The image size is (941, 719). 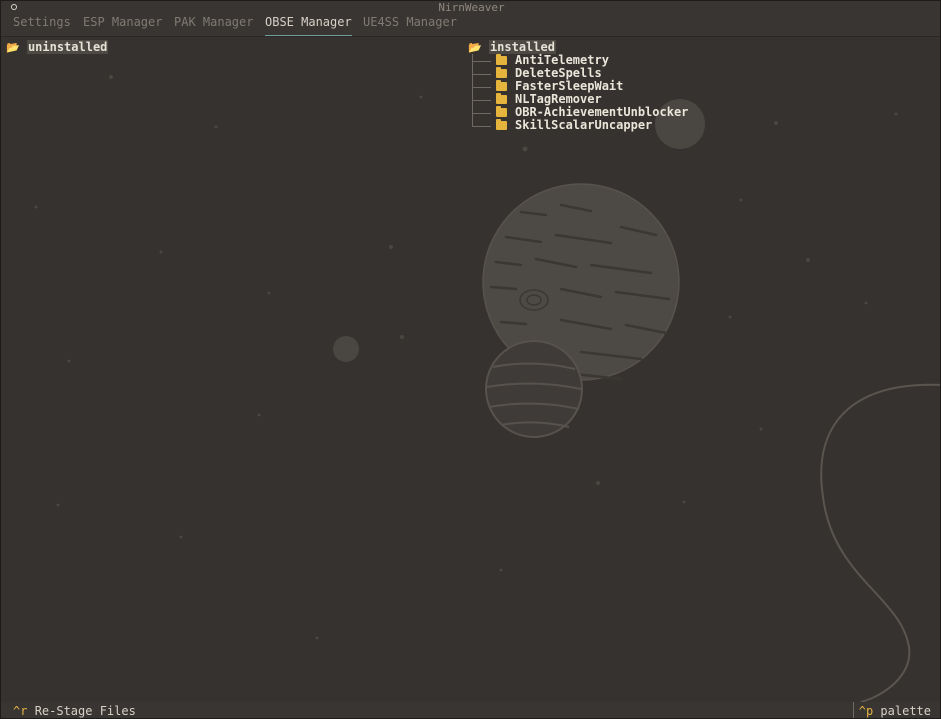 What do you see at coordinates (558, 73) in the screenshot?
I see `installed-item-label: DeleteSpells` at bounding box center [558, 73].